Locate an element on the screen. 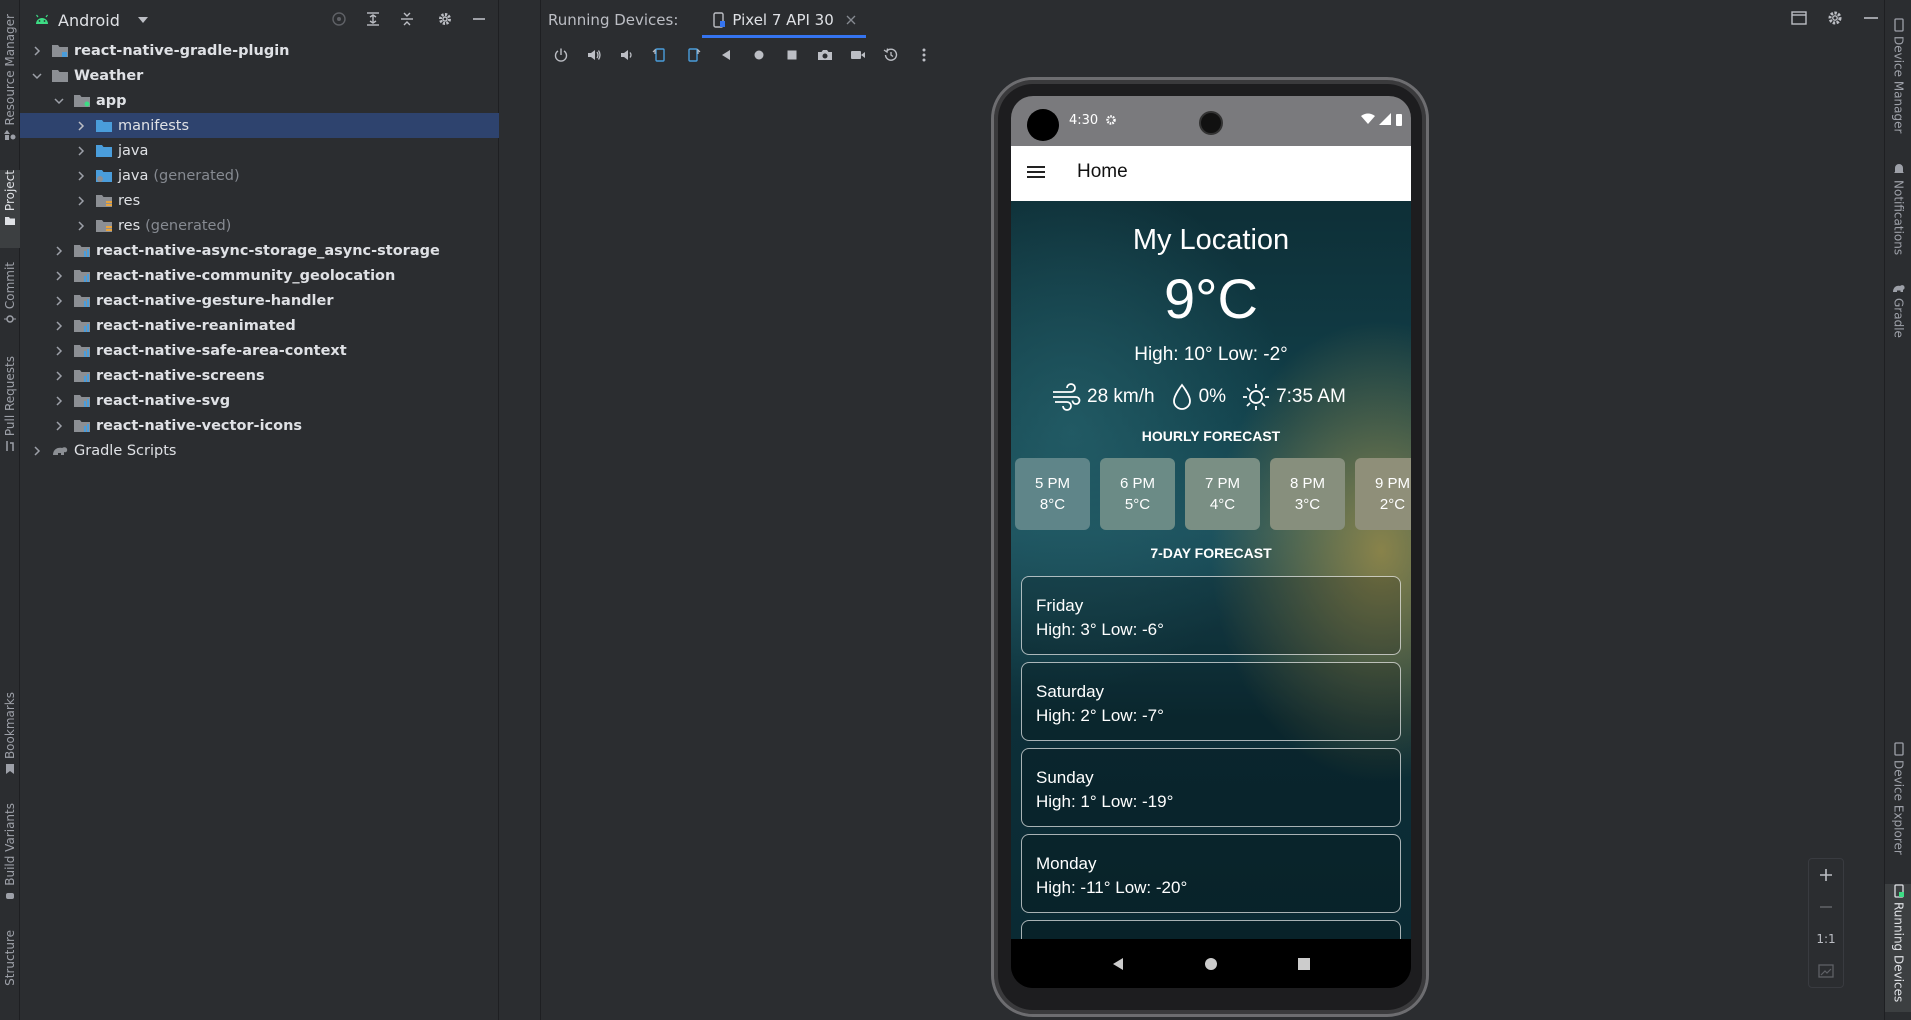 Image resolution: width=1911 pixels, height=1020 pixels. hourly-time: 6 PM is located at coordinates (1137, 483).